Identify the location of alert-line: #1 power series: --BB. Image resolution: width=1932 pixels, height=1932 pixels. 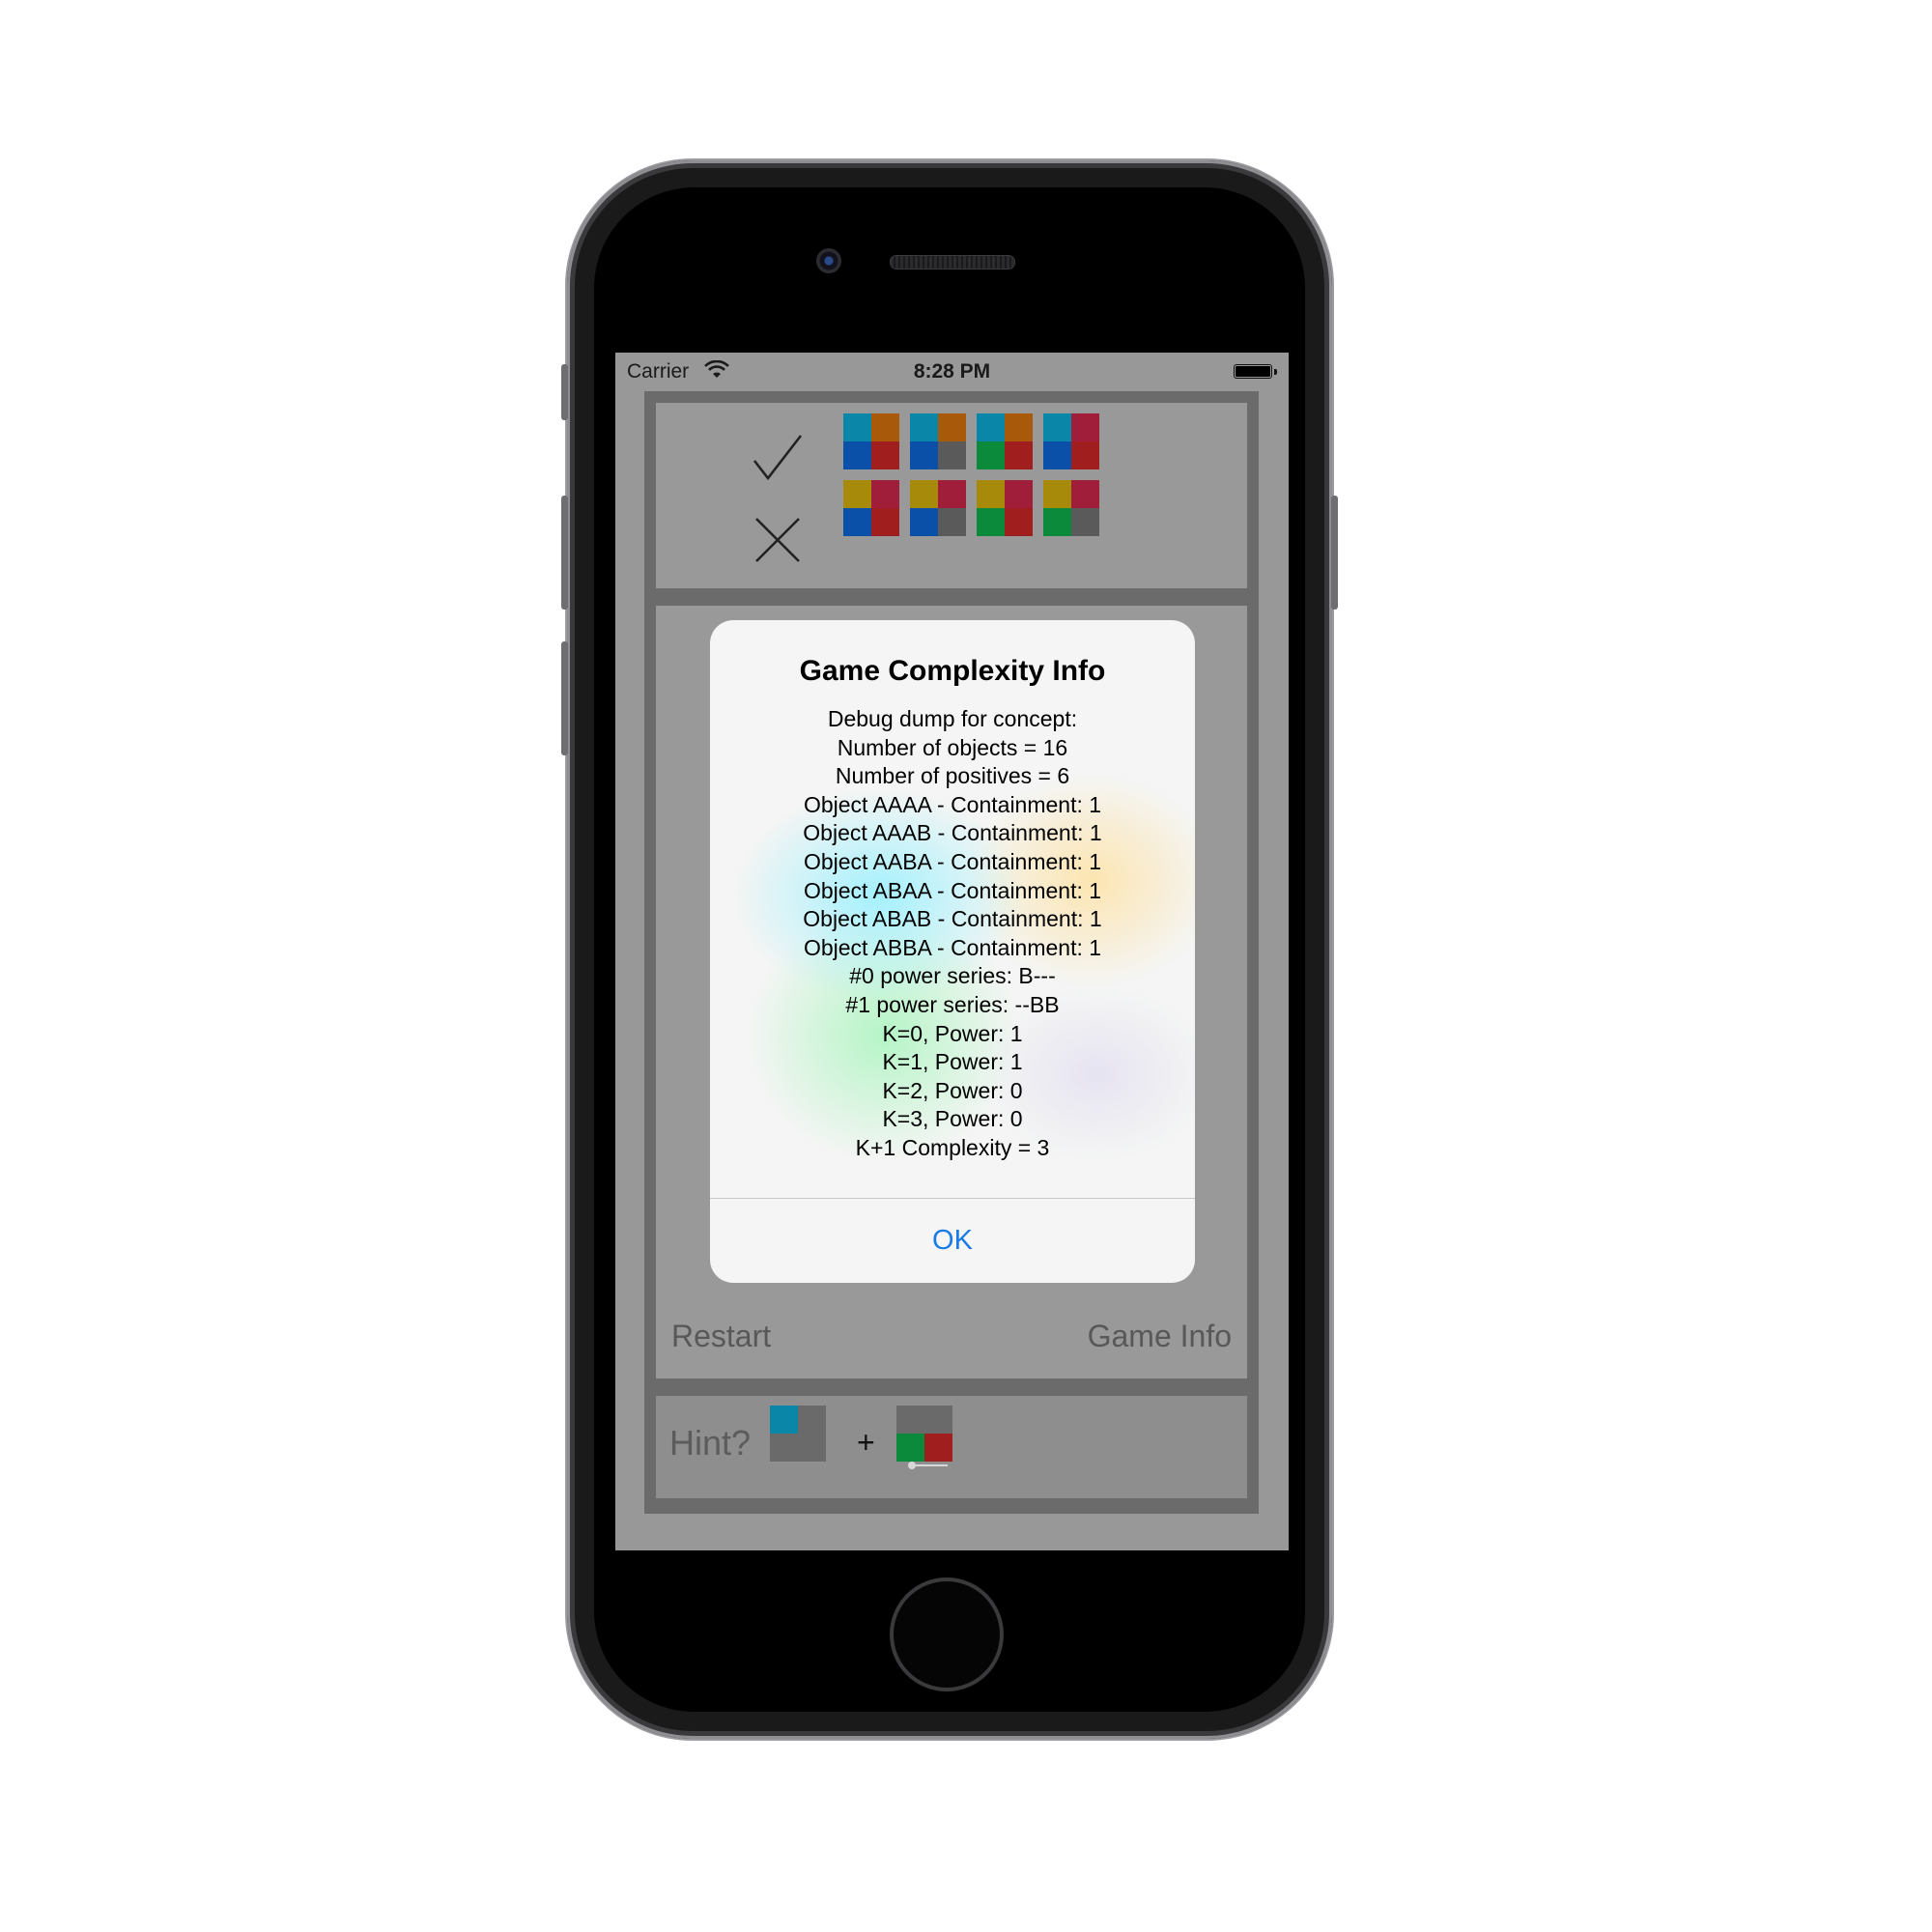
(952, 1004).